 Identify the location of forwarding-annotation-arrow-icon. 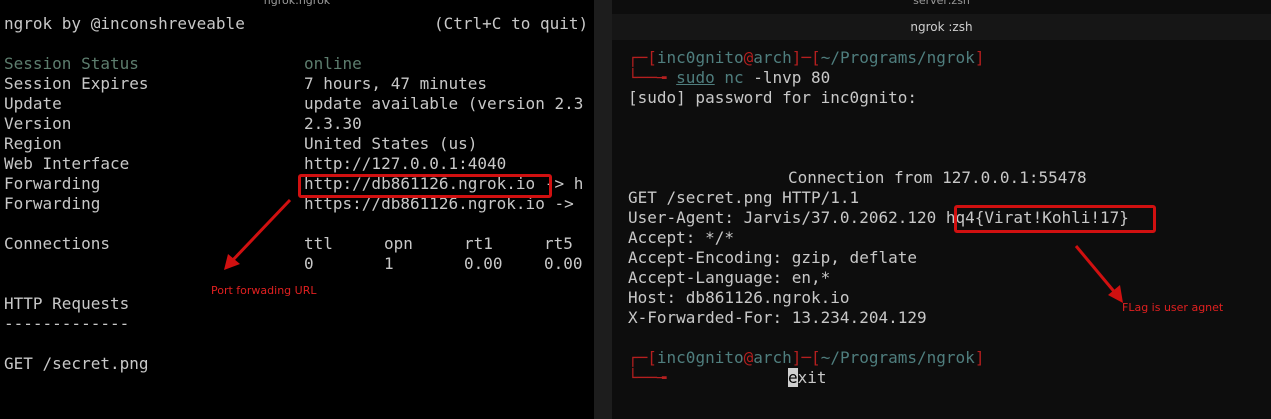
(258, 234).